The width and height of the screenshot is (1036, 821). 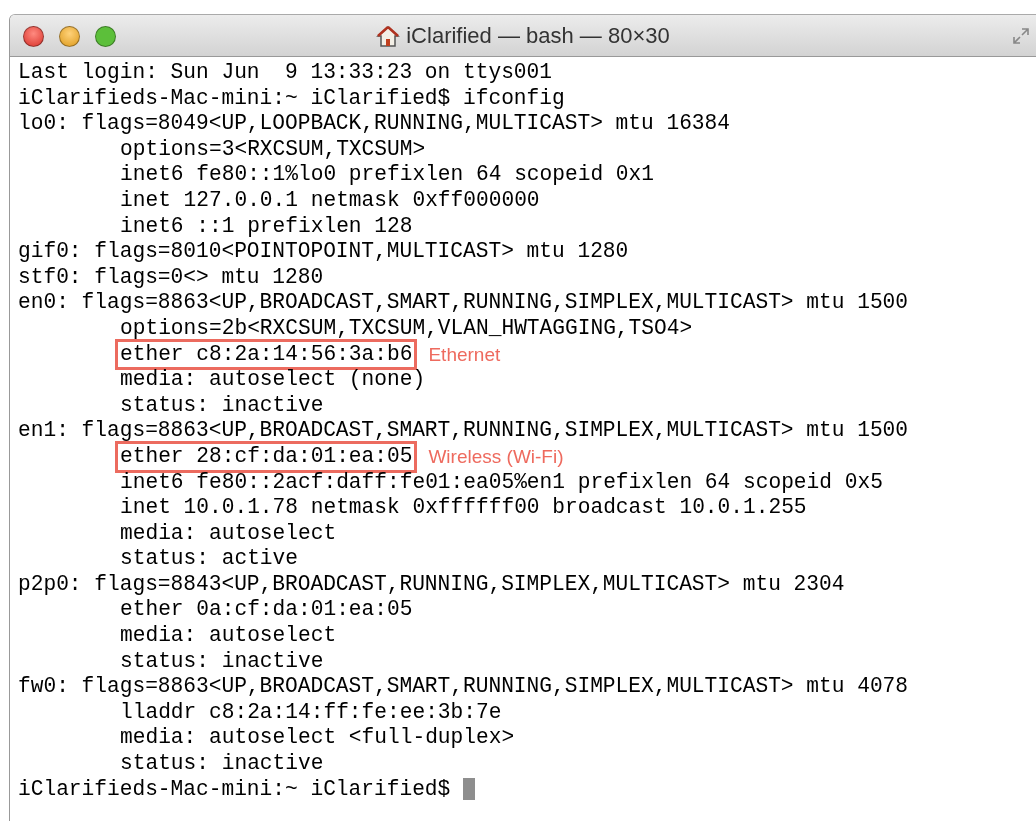 I want to click on terminal-line: en1: flags=8863<UP,BROADCAST,SMART,RUNNING,SIMPLEX,MULTICAST> mtu 1500, so click(x=463, y=431).